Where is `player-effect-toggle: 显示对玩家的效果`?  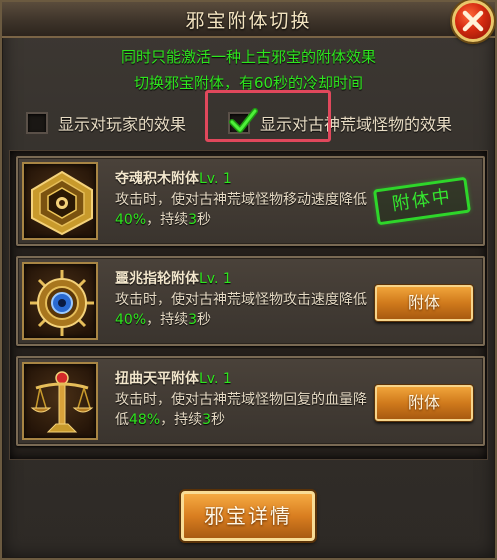 player-effect-toggle: 显示对玩家的效果 is located at coordinates (106, 123).